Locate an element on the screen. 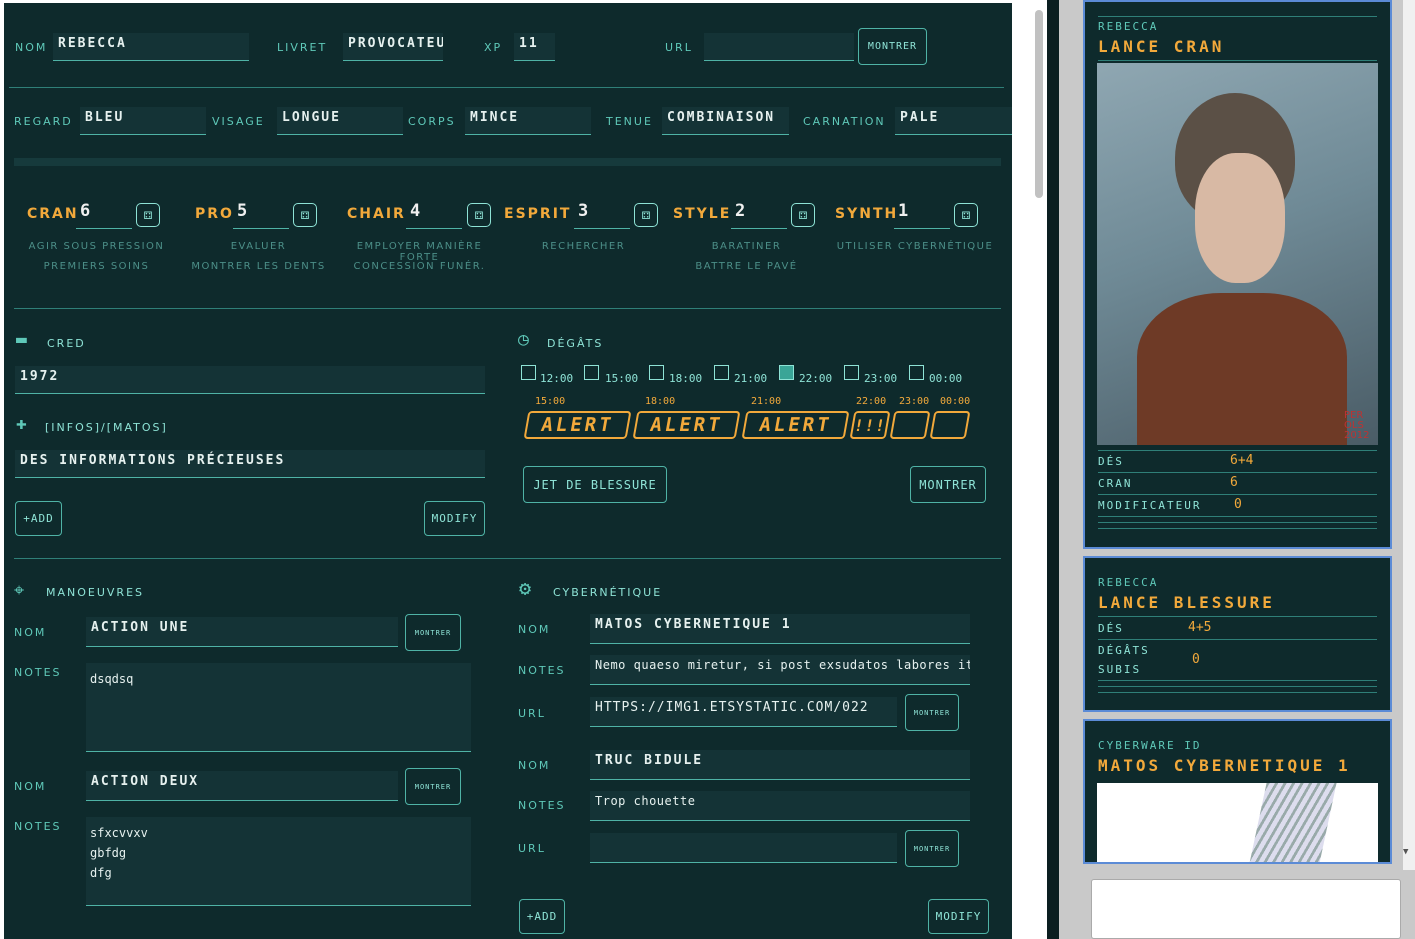 This screenshot has width=1415, height=939. carnation-field: PALE is located at coordinates (953, 121).